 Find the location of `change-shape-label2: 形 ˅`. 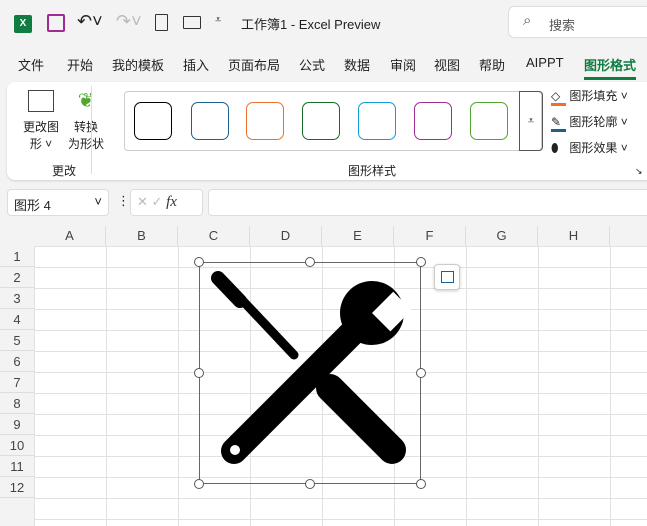

change-shape-label2: 形 ˅ is located at coordinates (41, 144).